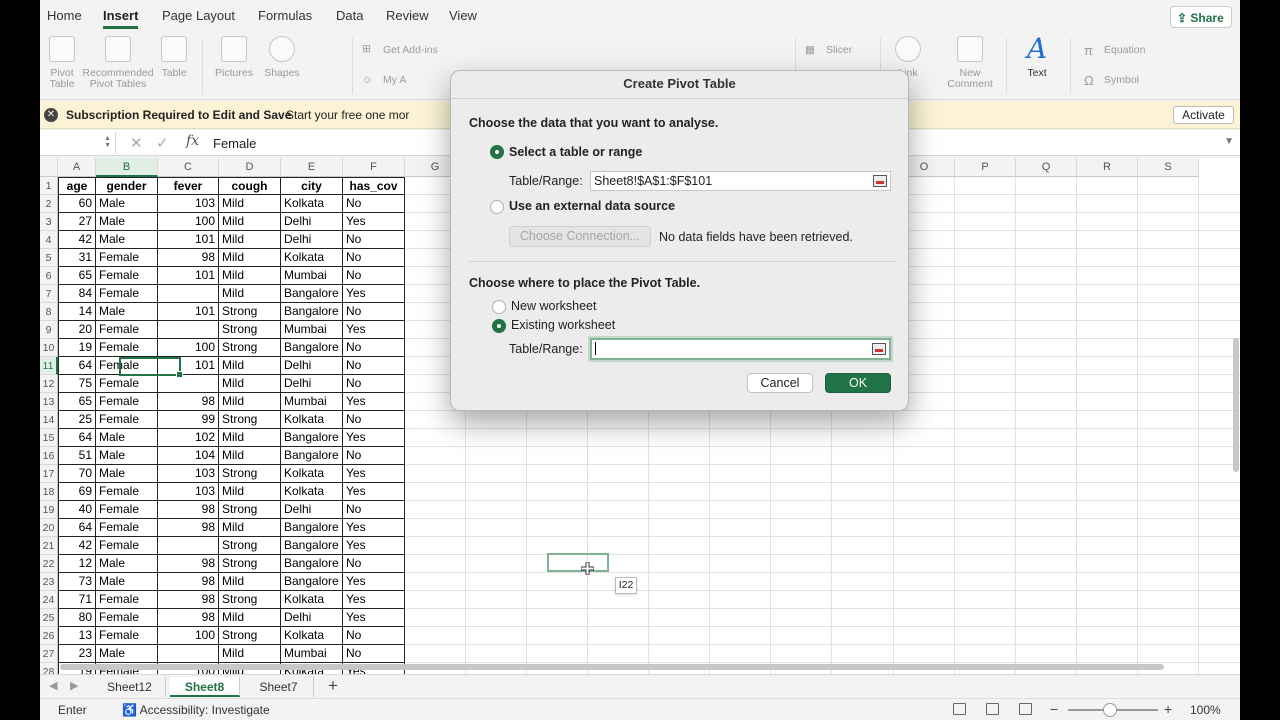 The image size is (1280, 720). What do you see at coordinates (77, 294) in the screenshot?
I see `table-cell: 84` at bounding box center [77, 294].